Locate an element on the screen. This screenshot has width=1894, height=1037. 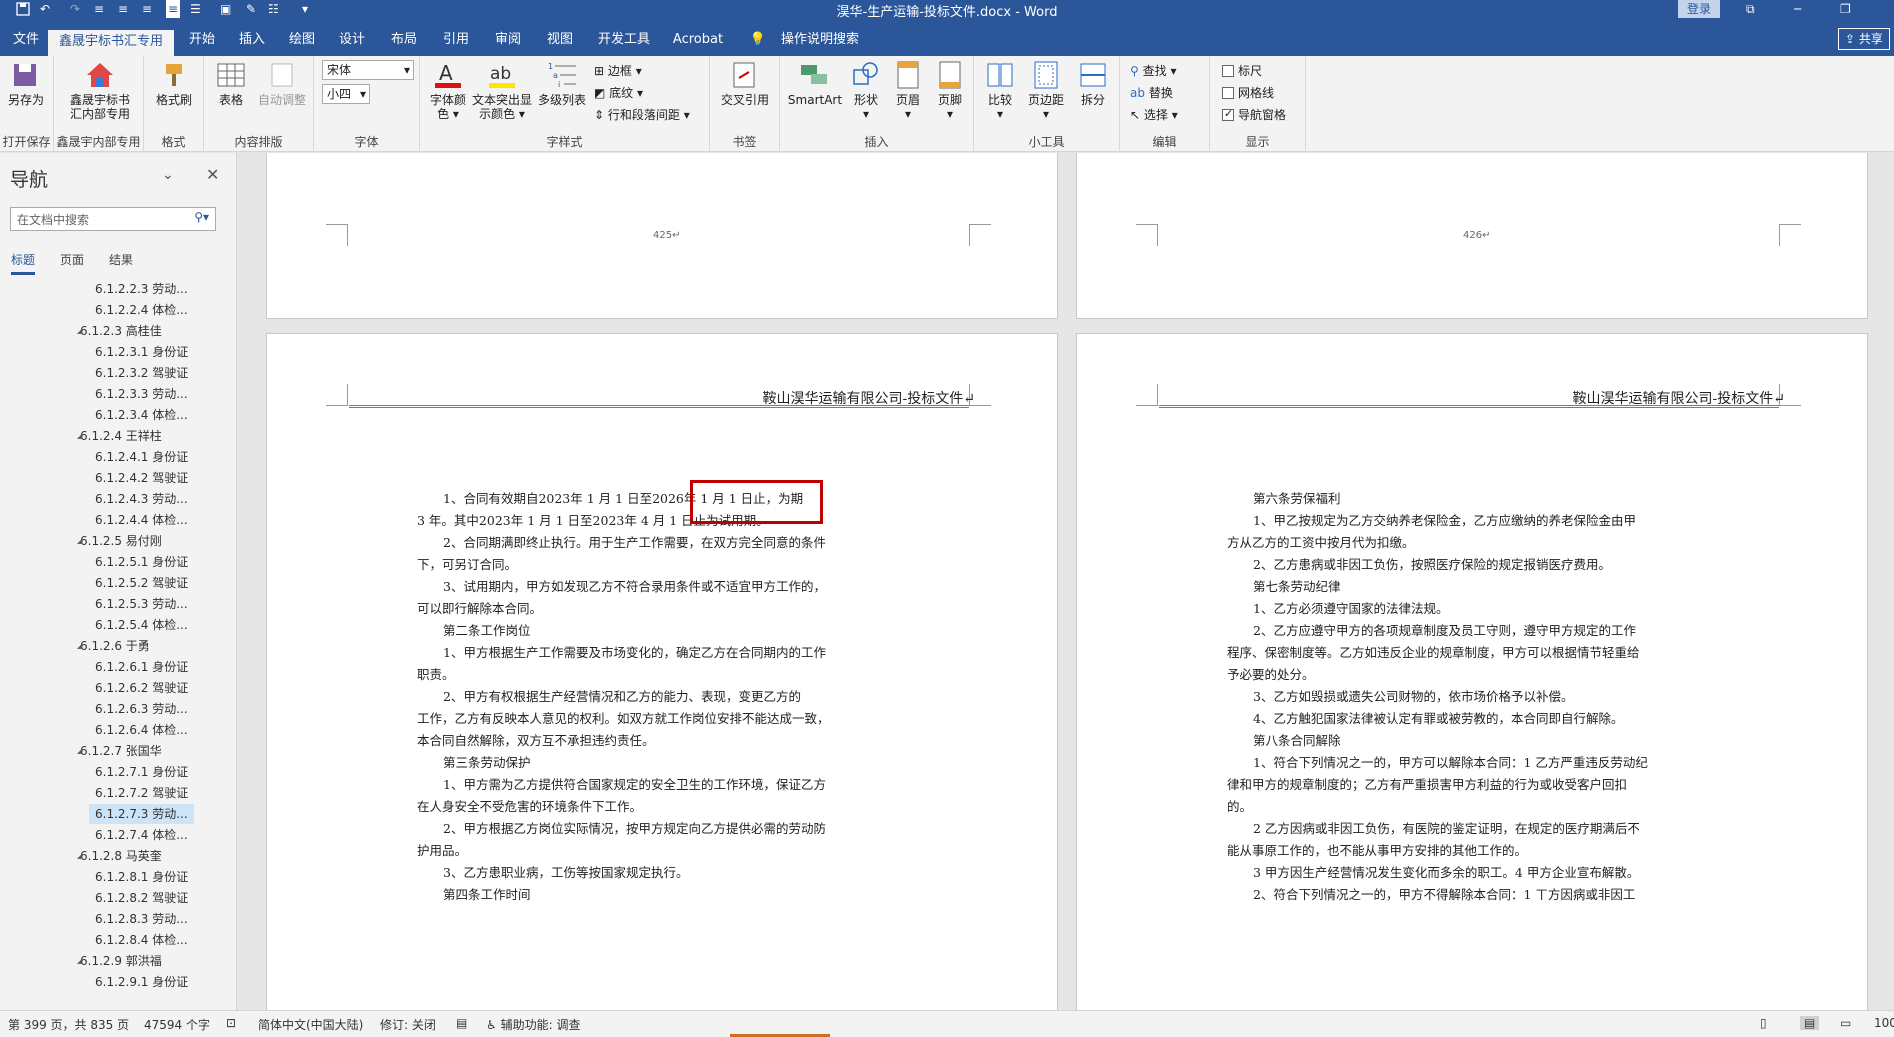
tab-design: 设计 is located at coordinates (352, 42).